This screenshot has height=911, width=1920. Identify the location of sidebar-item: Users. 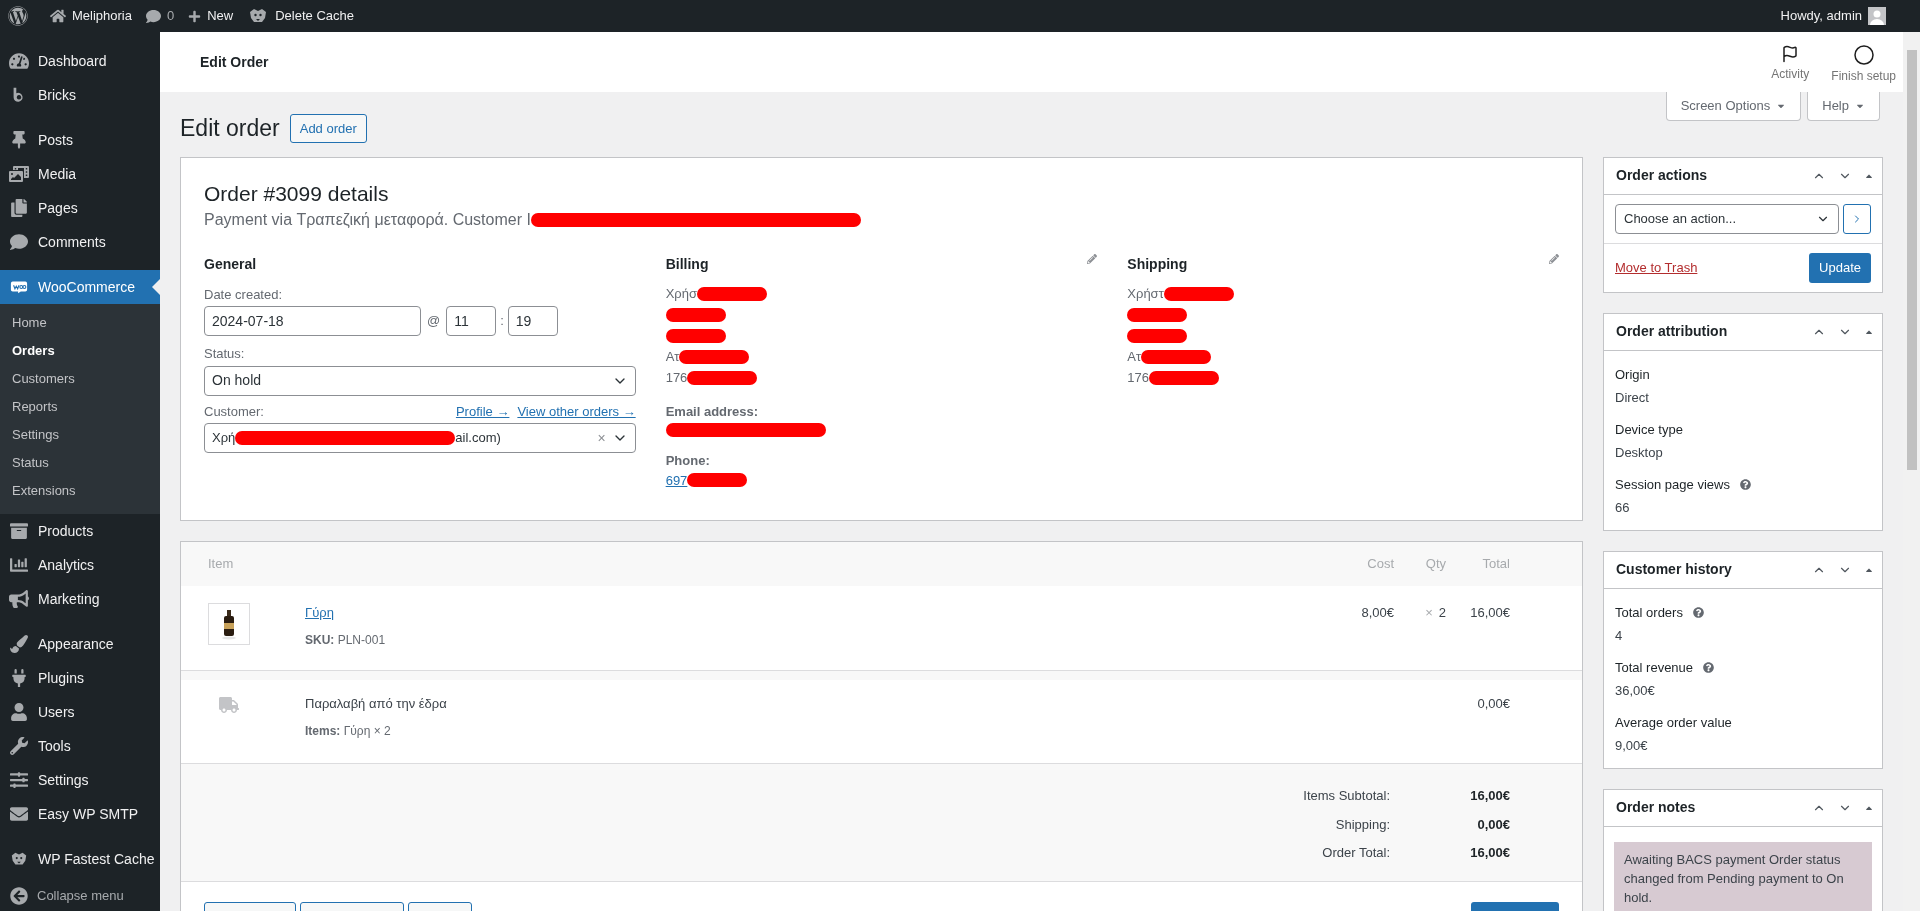
(80, 712).